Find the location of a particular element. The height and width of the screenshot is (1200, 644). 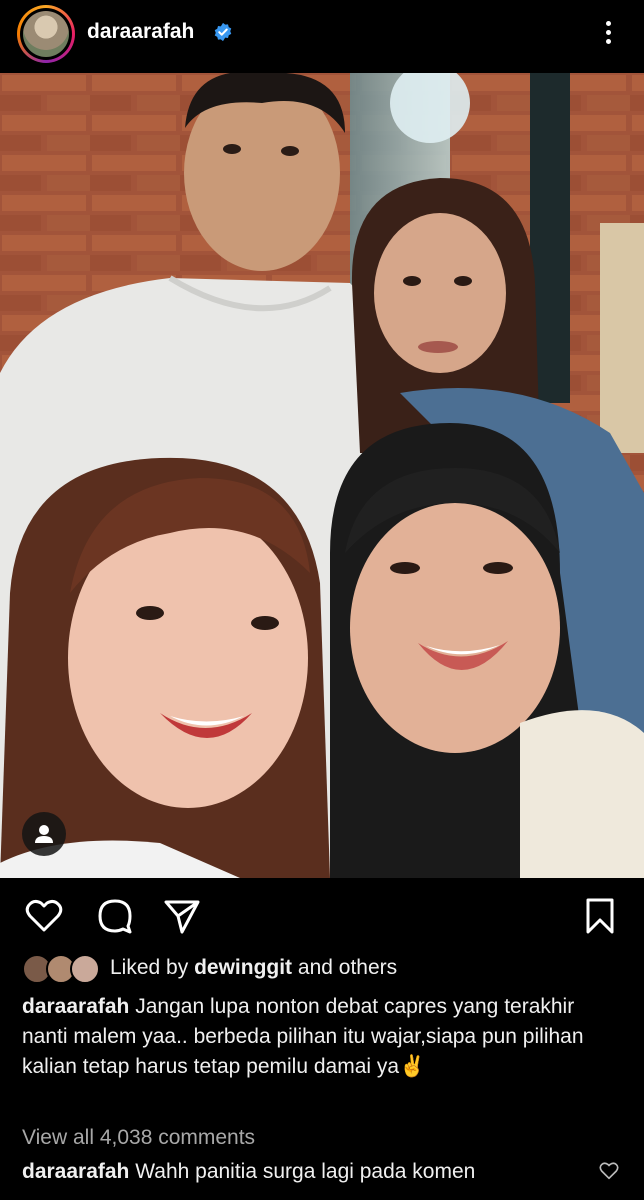

username: daraarafah is located at coordinates (140, 32).